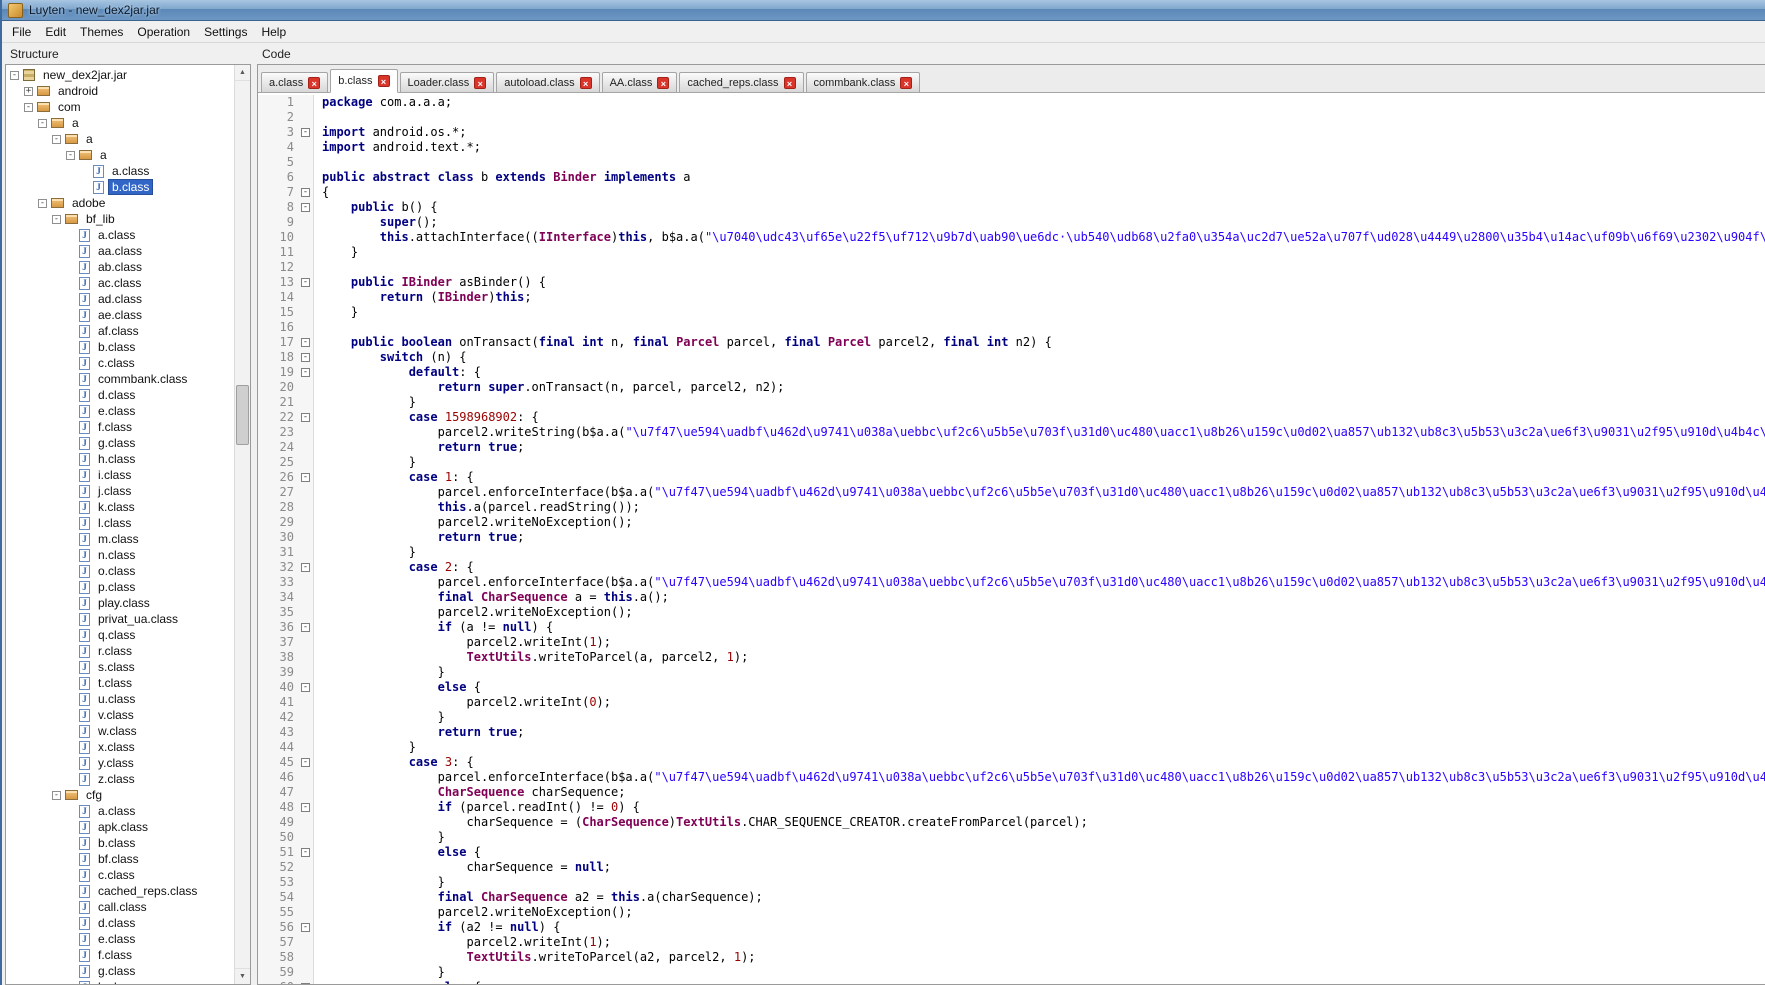 This screenshot has width=1765, height=985. Describe the element at coordinates (120, 555) in the screenshot. I see `tree-item-n.class: Jn.class` at that location.